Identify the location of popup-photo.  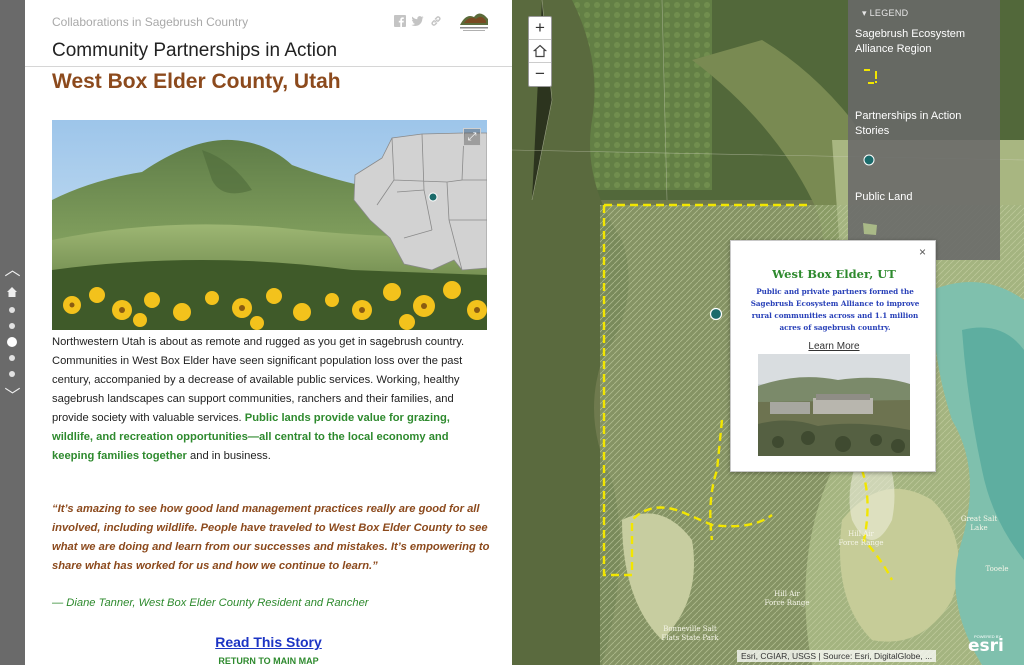
(834, 405).